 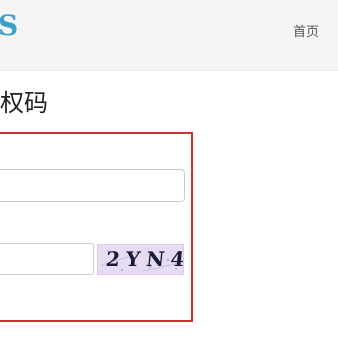 What do you see at coordinates (47, 259) in the screenshot?
I see `captcha-input` at bounding box center [47, 259].